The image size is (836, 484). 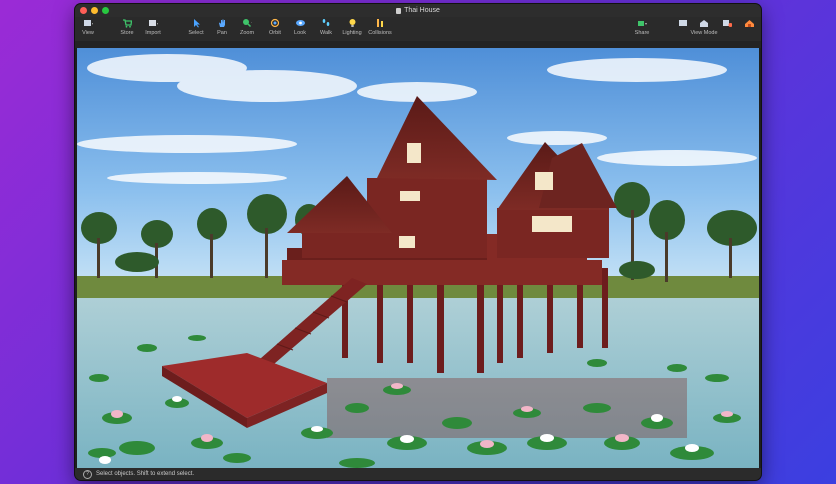 I want to click on help-icon: ?, so click(x=87, y=474).